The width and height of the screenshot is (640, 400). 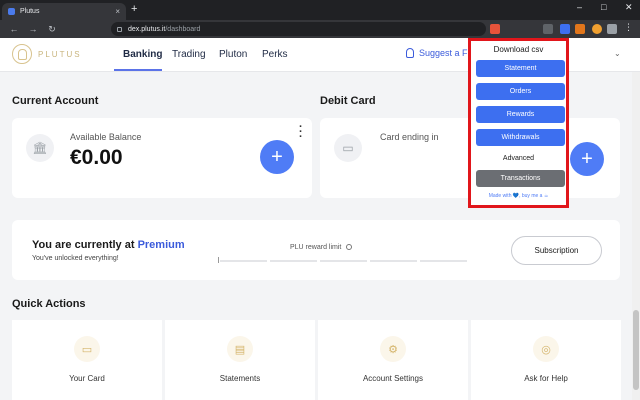 I want to click on address-bar: dex.plutus.it/dashboard, so click(x=298, y=29).